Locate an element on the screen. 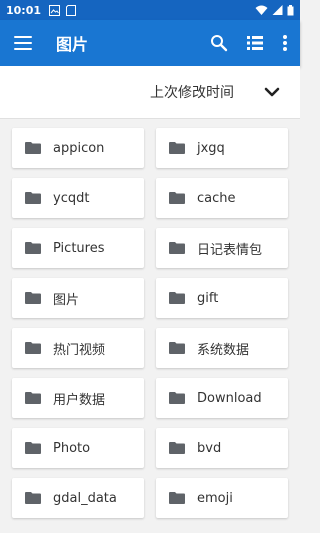  folder-name: 热门视频 is located at coordinates (79, 350).